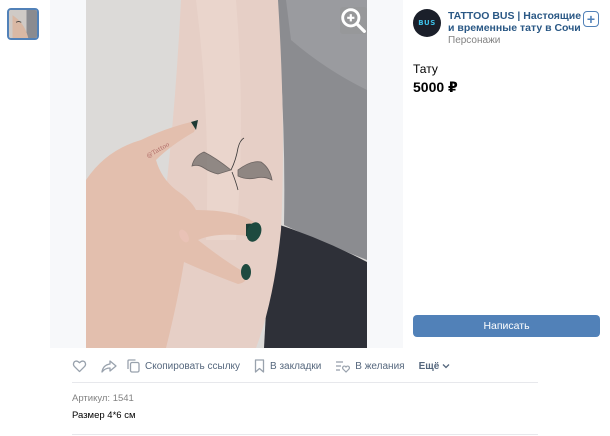  I want to click on share-icon, so click(109, 366).